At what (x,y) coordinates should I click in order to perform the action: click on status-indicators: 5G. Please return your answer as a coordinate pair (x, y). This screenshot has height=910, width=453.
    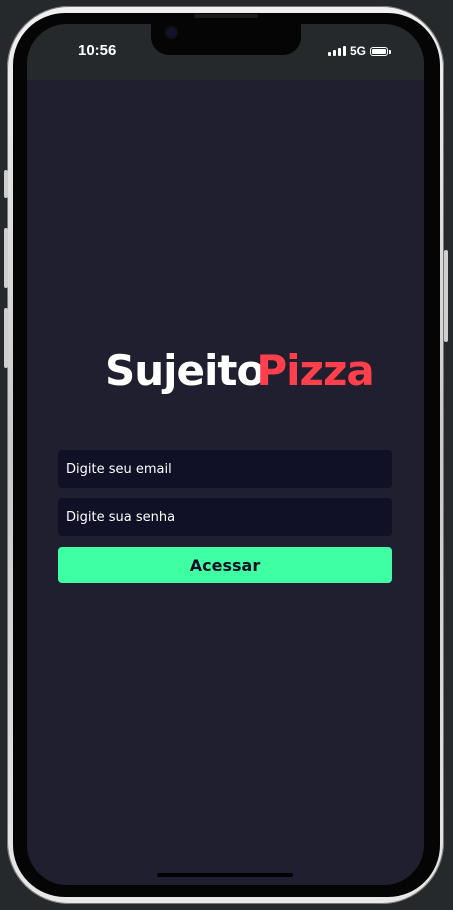
    Looking at the image, I should click on (359, 51).